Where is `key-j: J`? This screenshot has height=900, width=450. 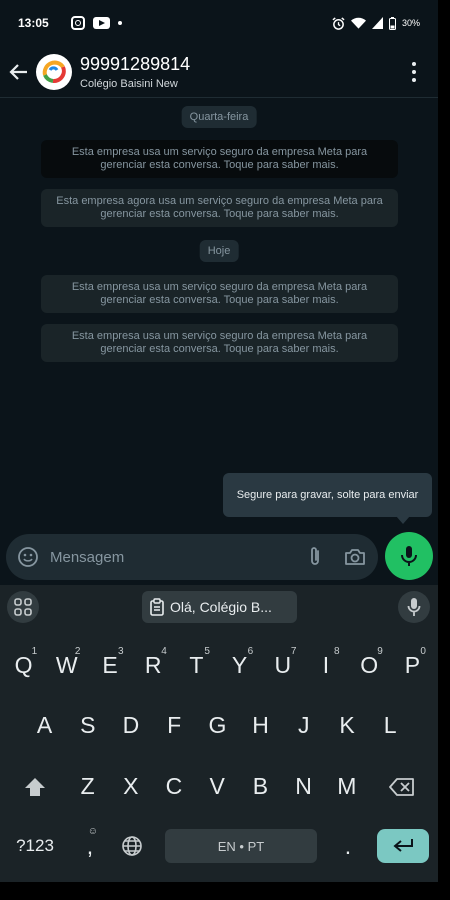
key-j: J is located at coordinates (303, 725).